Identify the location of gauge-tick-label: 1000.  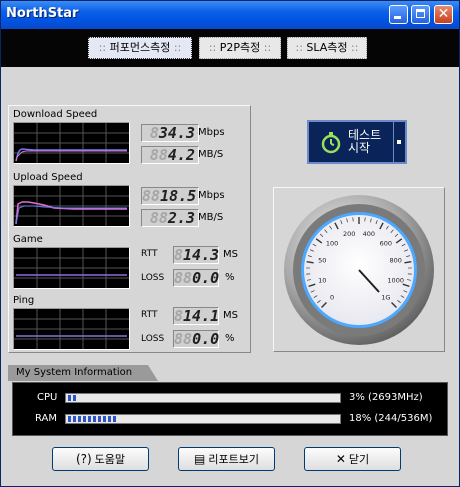
(395, 280).